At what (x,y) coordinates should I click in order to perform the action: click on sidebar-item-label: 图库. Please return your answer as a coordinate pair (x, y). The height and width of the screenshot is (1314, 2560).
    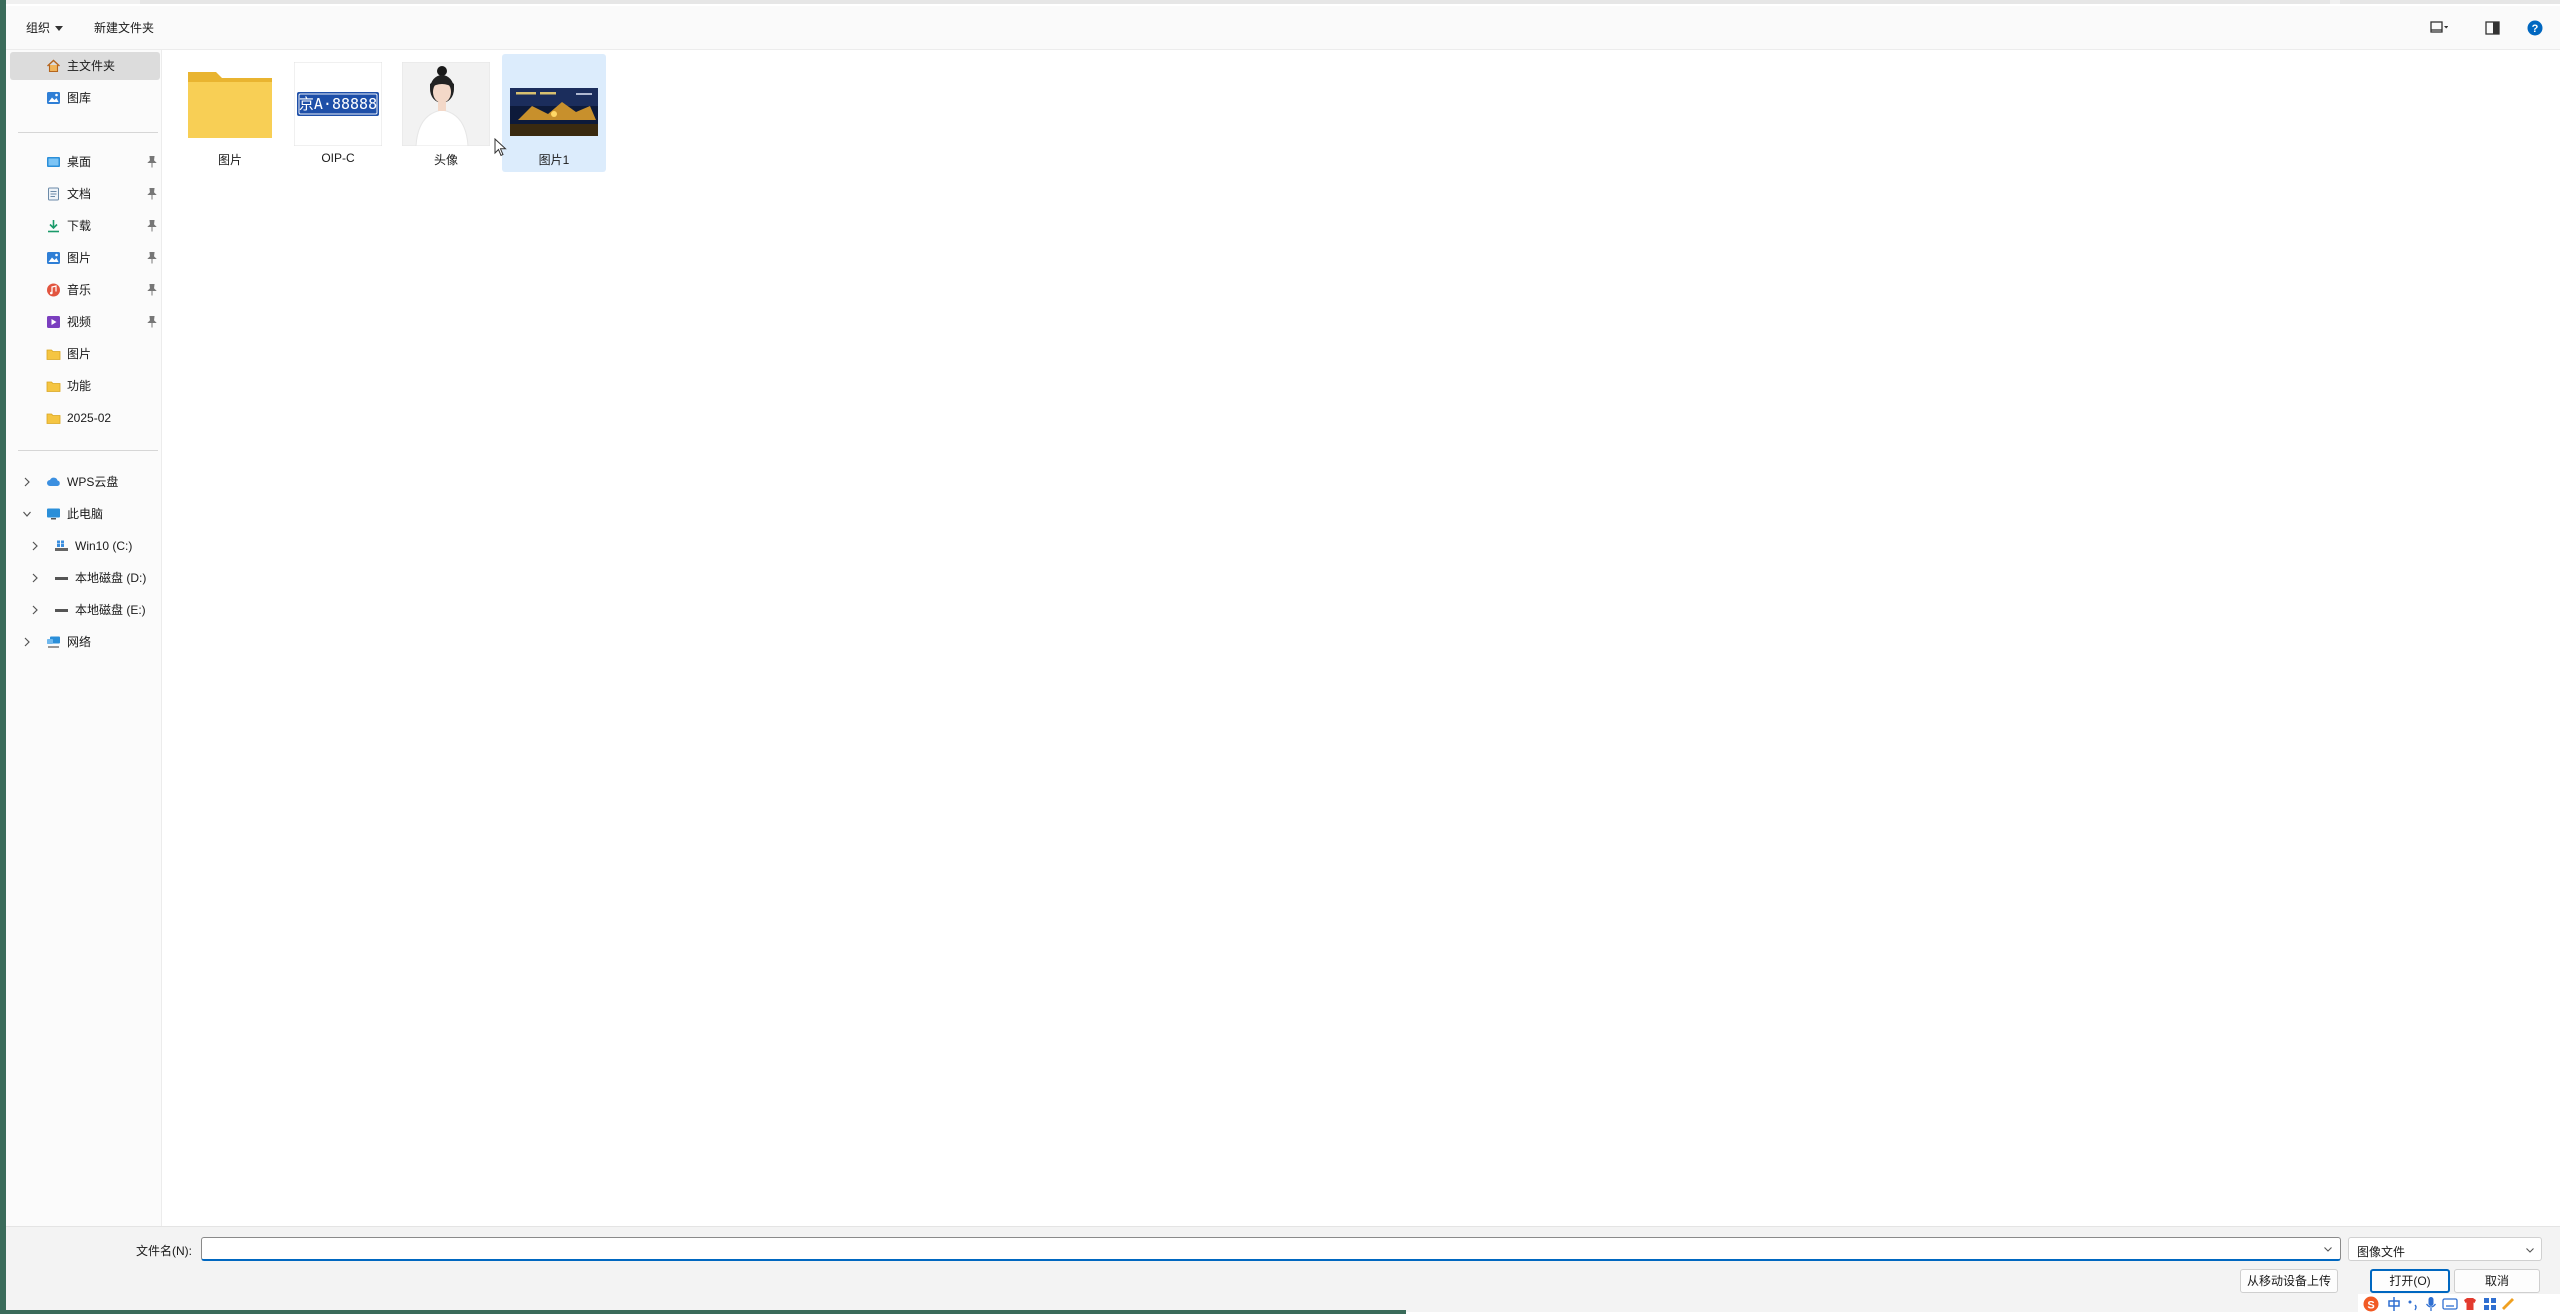
    Looking at the image, I should click on (79, 98).